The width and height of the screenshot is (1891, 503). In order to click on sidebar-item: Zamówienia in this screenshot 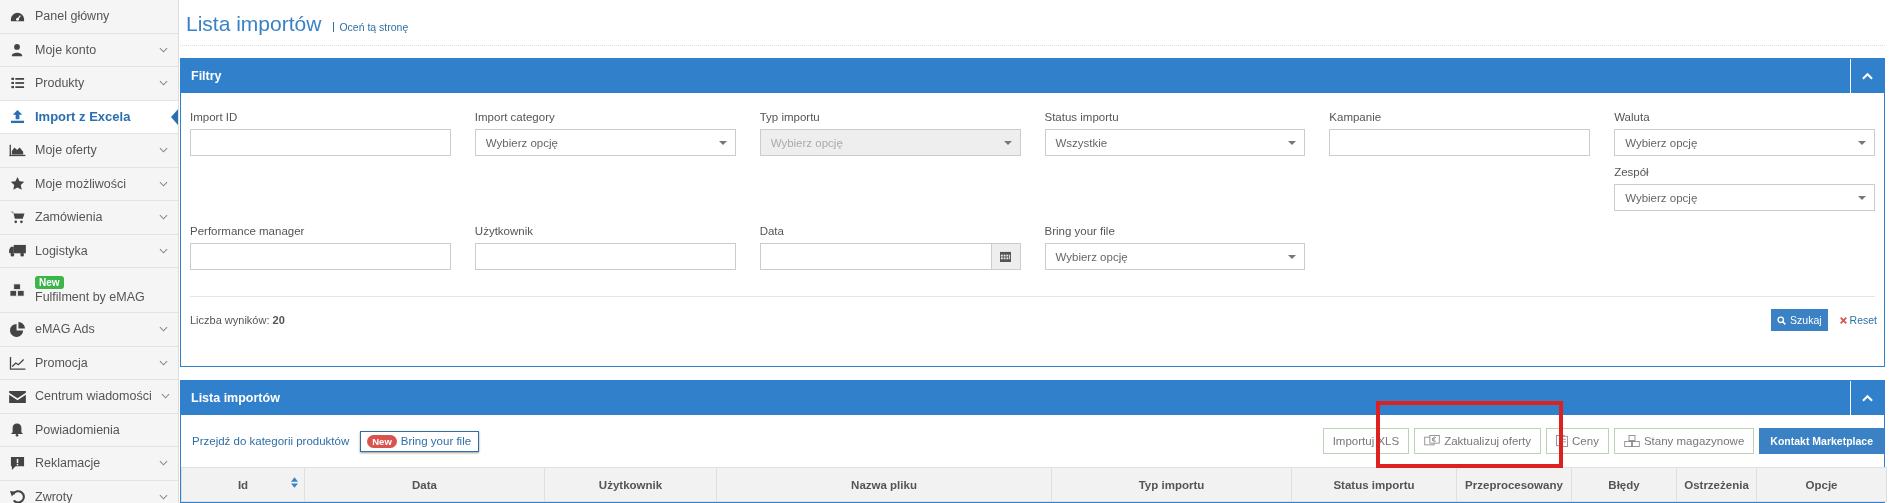, I will do `click(89, 218)`.